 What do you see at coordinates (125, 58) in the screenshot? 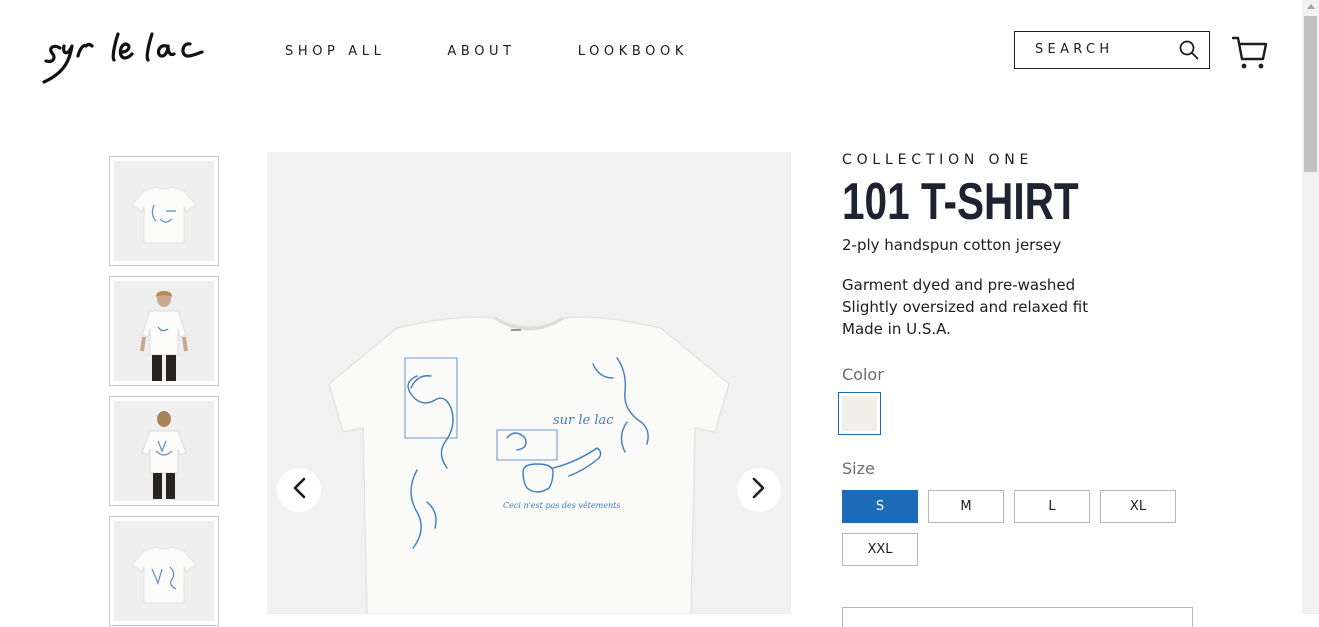
I see `brand-logo` at bounding box center [125, 58].